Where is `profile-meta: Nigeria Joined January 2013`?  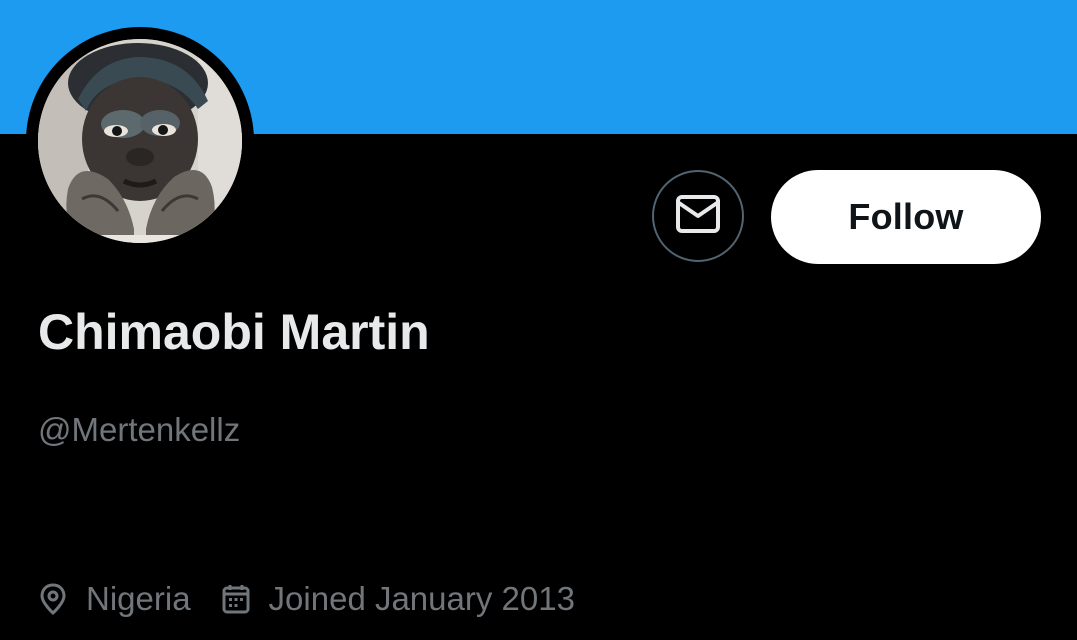
profile-meta: Nigeria Joined January 2013 is located at coordinates (321, 599).